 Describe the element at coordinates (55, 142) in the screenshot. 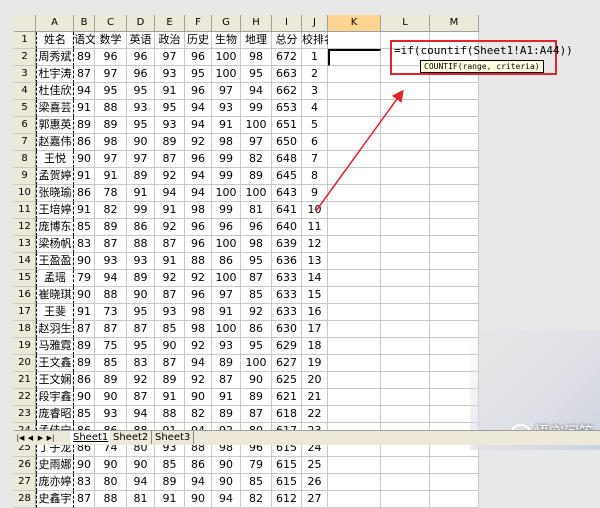

I see `name-cell: 赵嘉伟` at that location.